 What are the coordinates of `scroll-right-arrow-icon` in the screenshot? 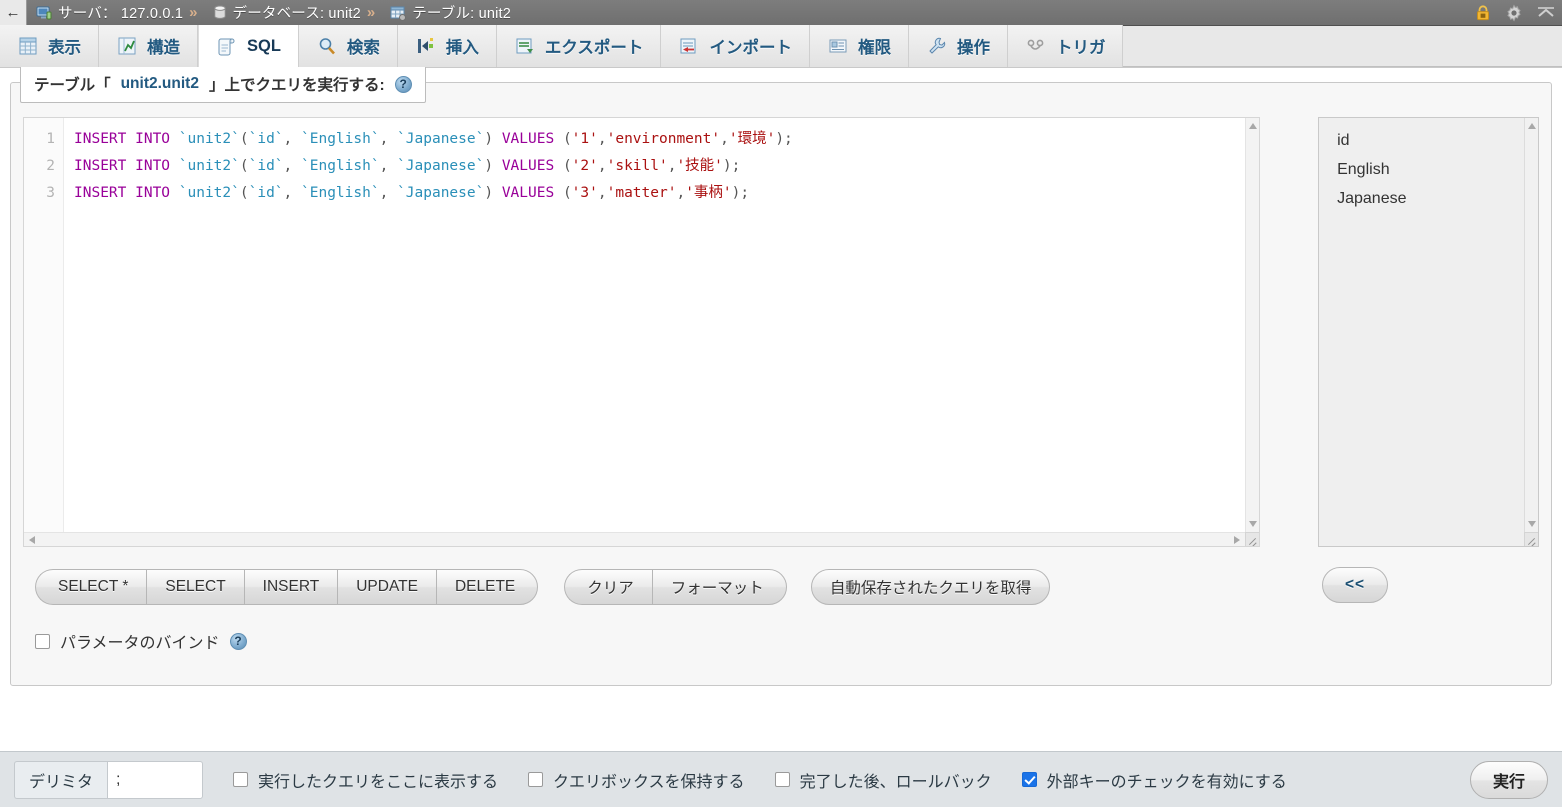 It's located at (1237, 540).